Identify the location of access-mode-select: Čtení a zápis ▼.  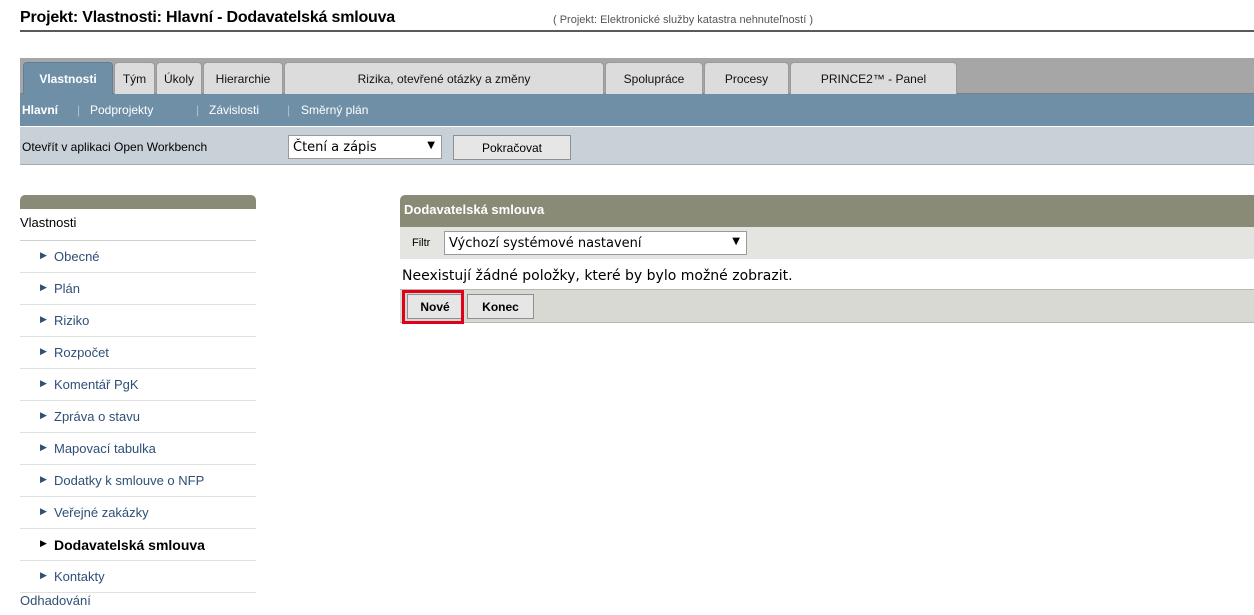
(365, 147).